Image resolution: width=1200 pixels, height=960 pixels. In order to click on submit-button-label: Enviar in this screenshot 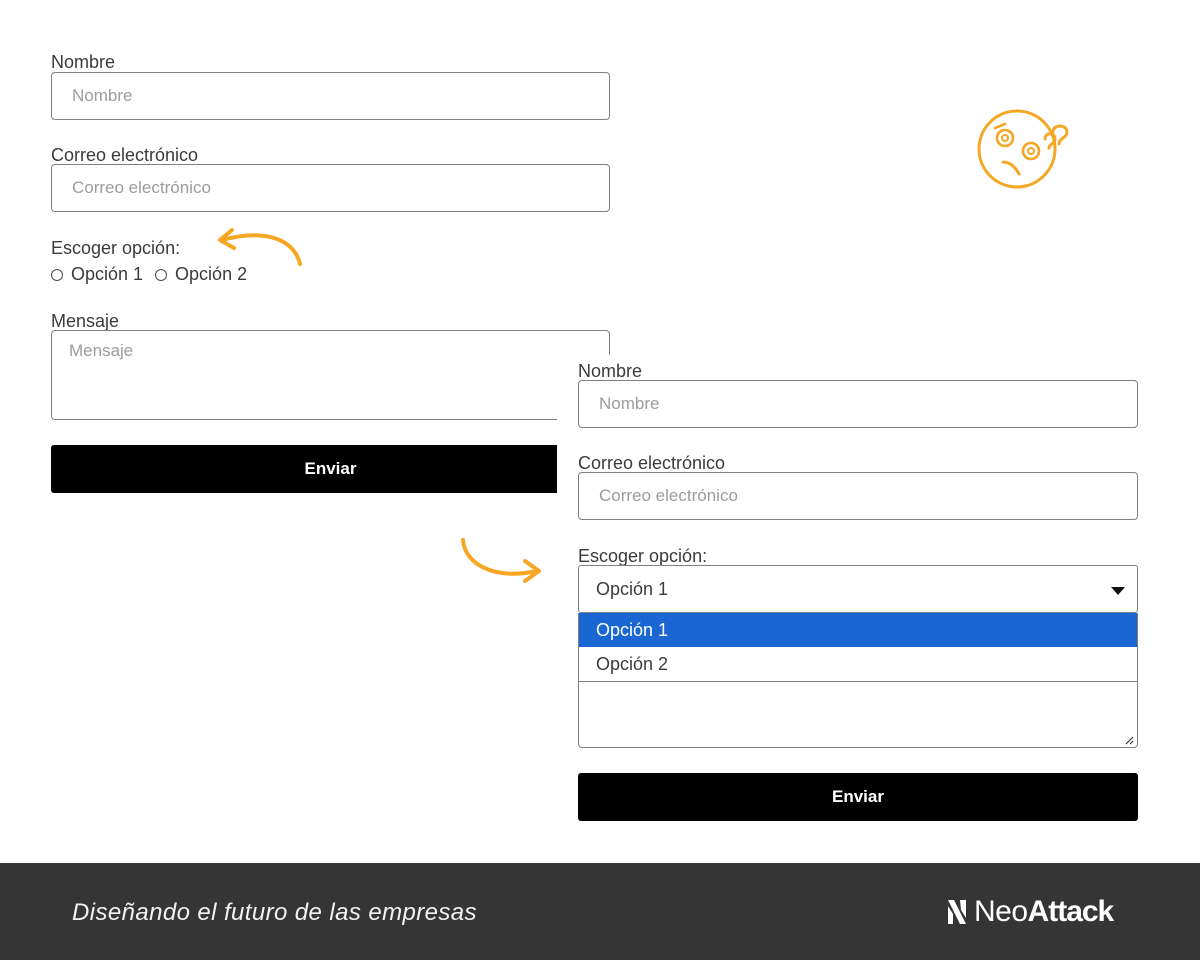, I will do `click(330, 468)`.